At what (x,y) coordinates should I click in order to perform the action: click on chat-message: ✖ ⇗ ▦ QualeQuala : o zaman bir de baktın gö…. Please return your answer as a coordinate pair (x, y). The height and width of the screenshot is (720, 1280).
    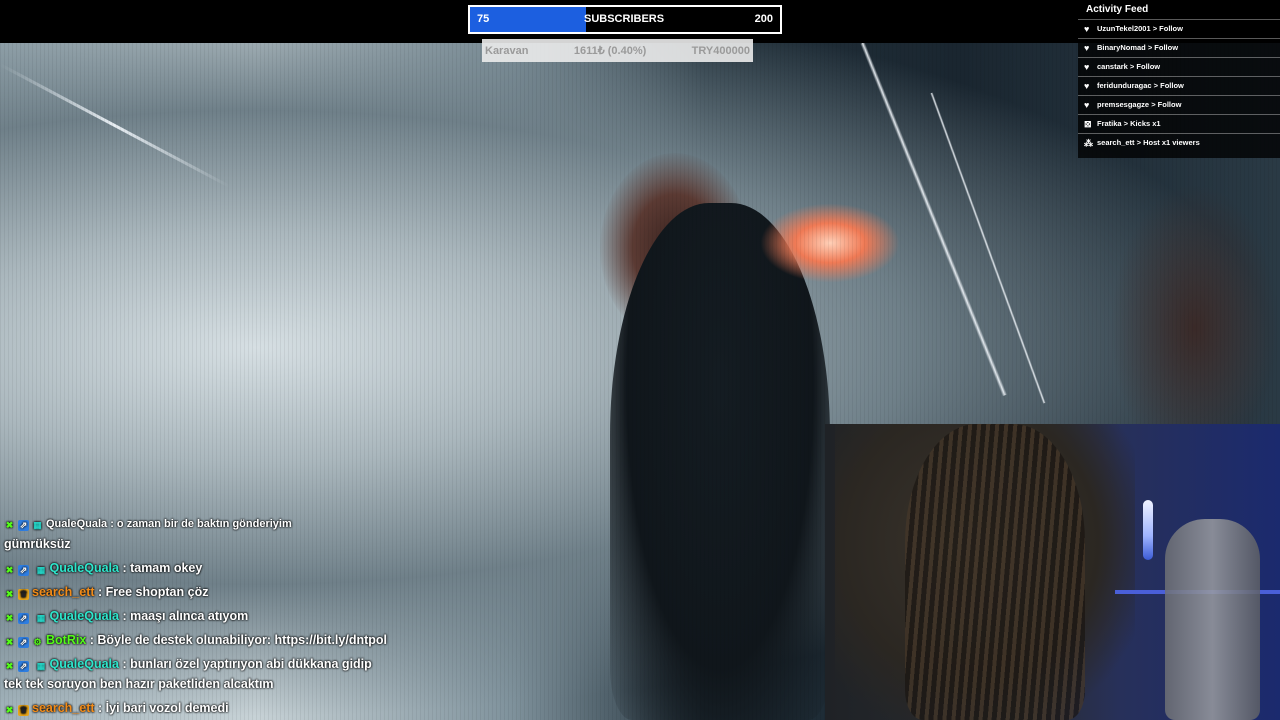
    Looking at the image, I should click on (148, 524).